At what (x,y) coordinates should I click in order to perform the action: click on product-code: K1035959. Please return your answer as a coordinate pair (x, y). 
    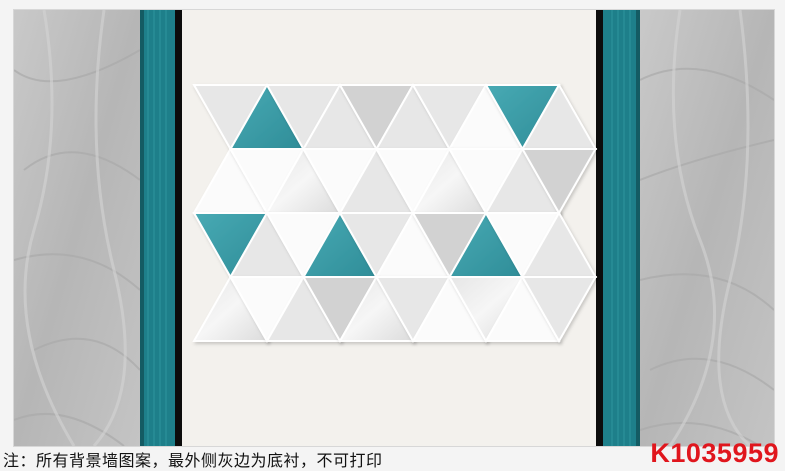
    Looking at the image, I should click on (714, 453).